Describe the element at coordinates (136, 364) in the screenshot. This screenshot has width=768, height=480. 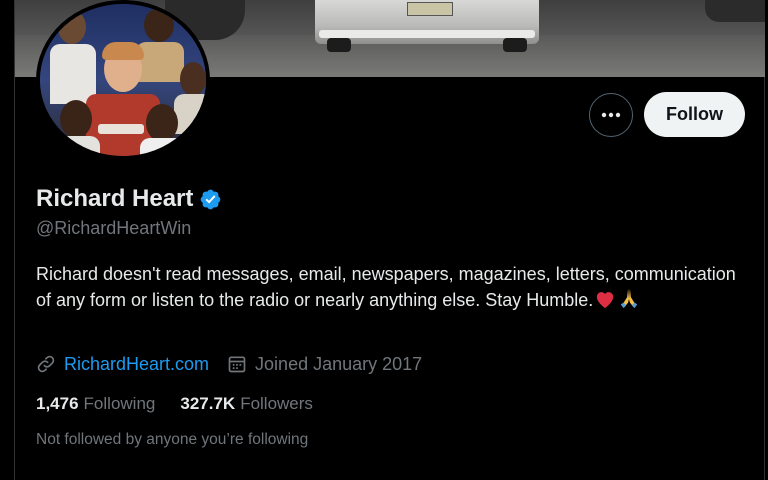
I see `website-link: RichardHeart.com` at that location.